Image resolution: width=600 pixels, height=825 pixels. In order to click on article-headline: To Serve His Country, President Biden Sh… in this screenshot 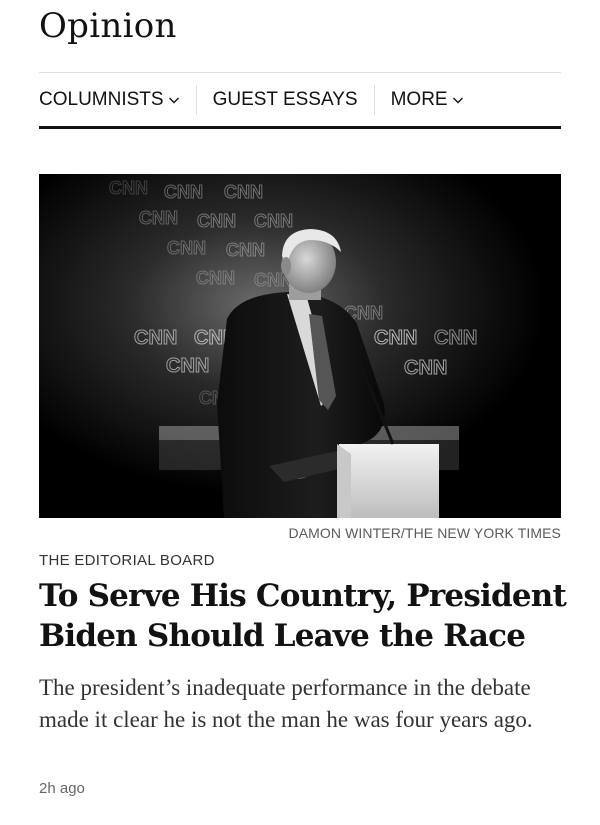, I will do `click(304, 616)`.